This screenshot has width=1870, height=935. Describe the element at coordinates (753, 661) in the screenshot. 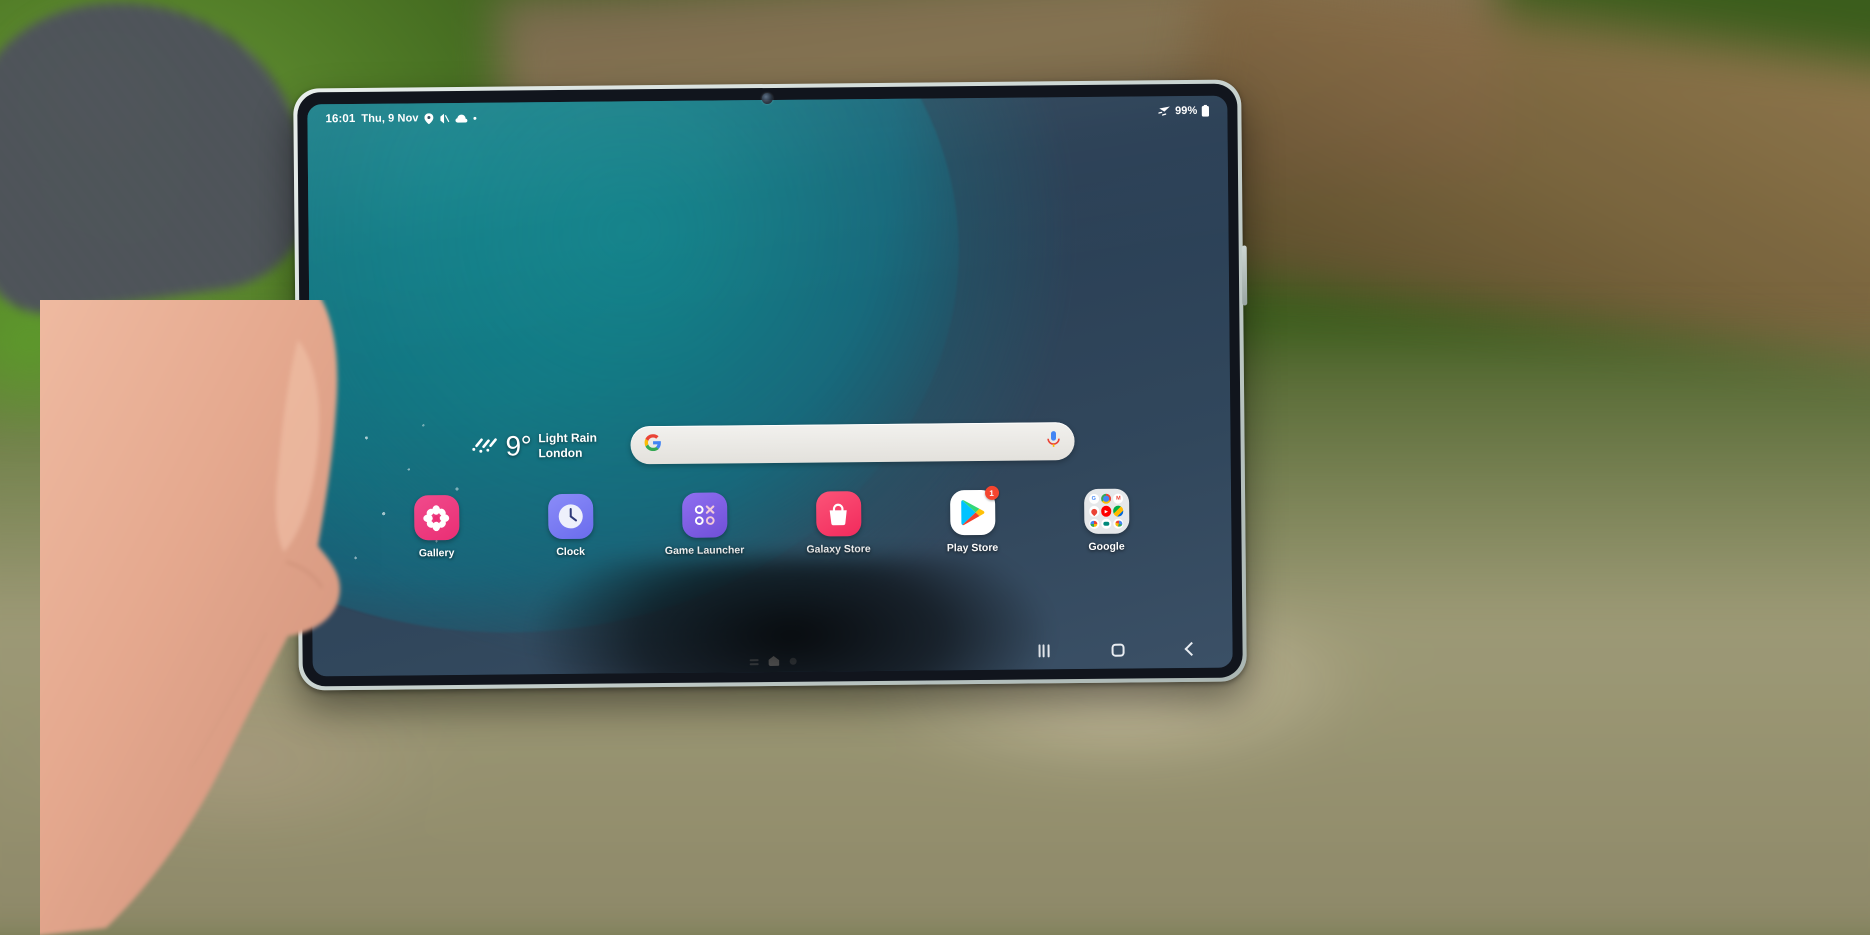

I see `apps-page-indicator` at that location.